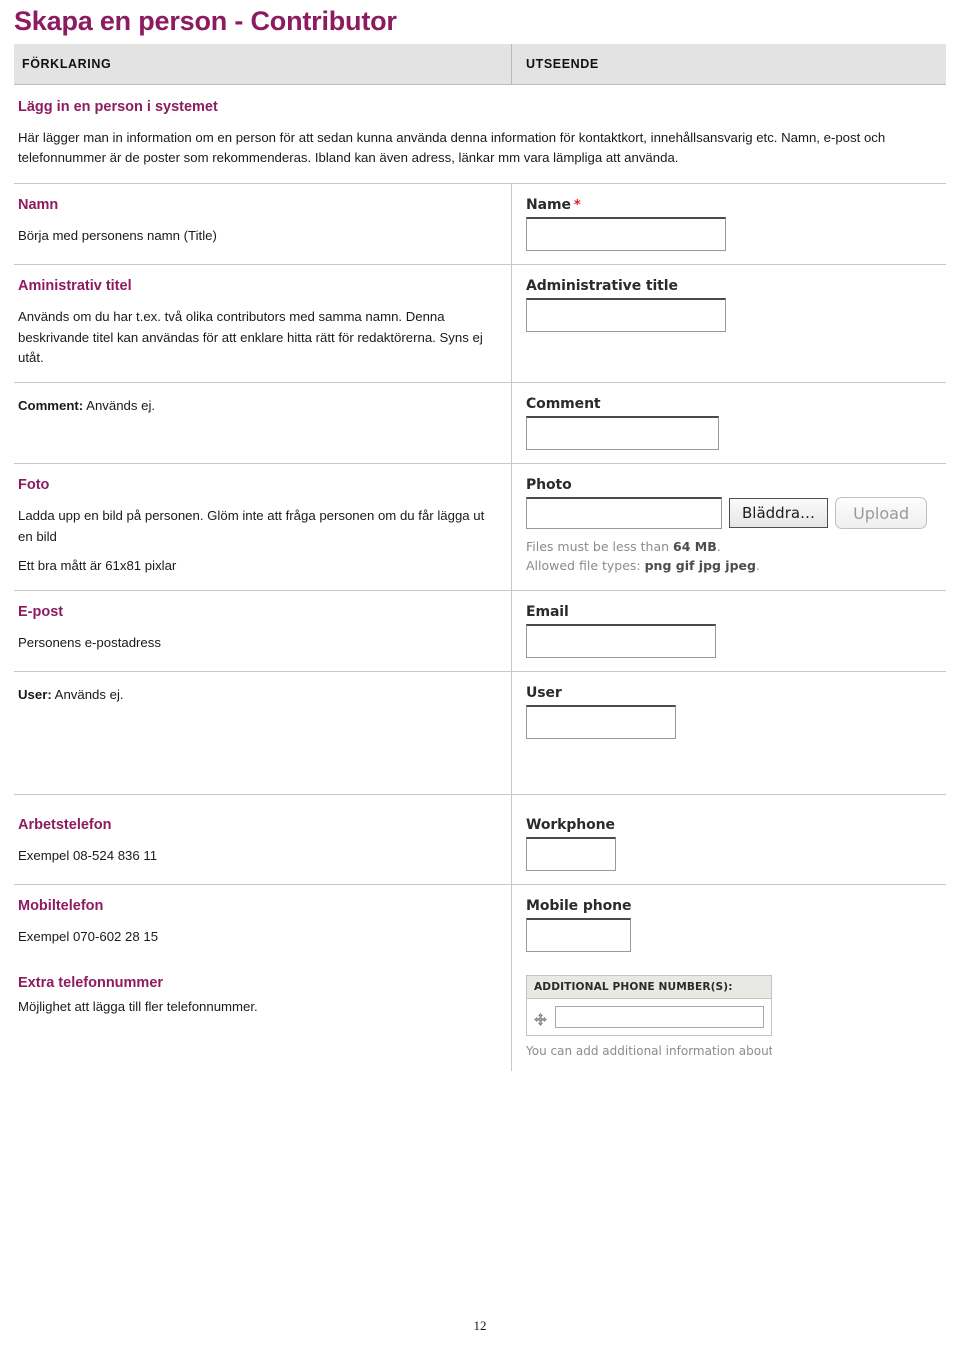  I want to click on row-comment: Comment: Används ej. Comment, so click(480, 424).